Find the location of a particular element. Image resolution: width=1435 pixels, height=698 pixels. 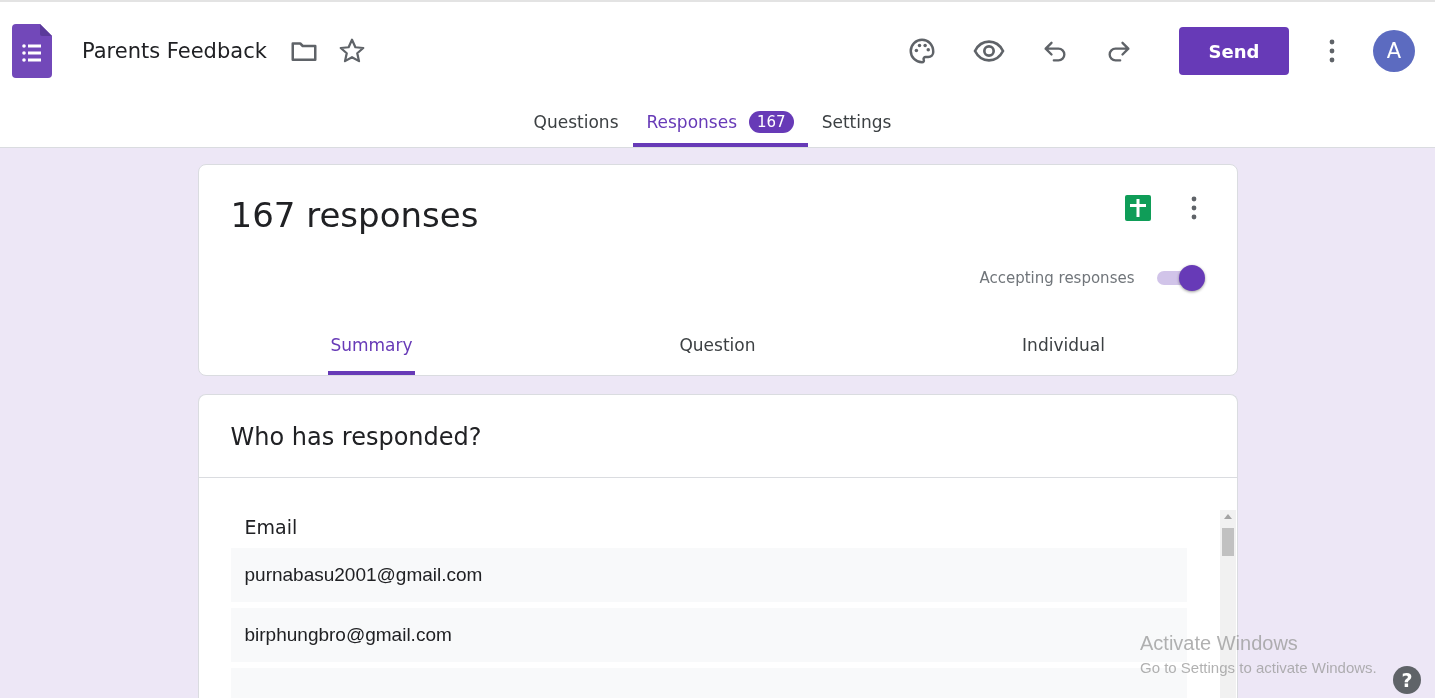

section-heading: Who has responded? is located at coordinates (717, 436).